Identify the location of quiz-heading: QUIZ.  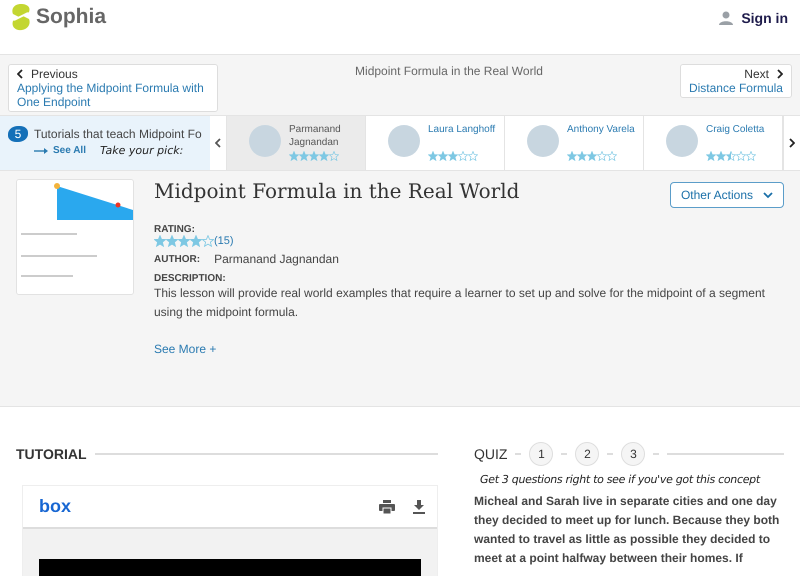
(491, 454).